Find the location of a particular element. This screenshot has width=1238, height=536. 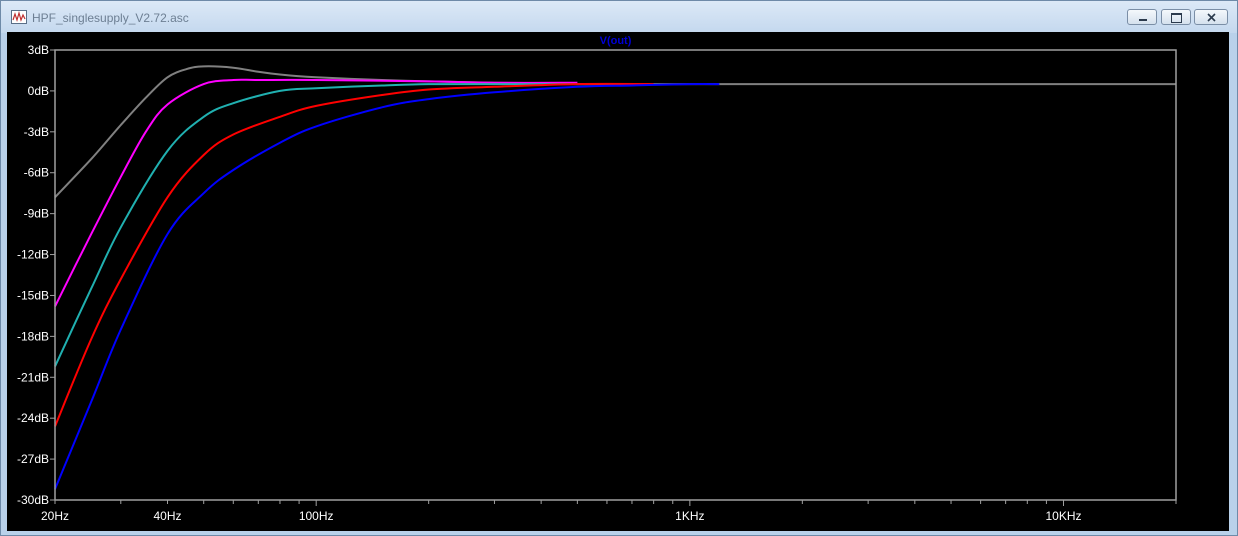

x-tick-label: 20Hz is located at coordinates (55, 516).